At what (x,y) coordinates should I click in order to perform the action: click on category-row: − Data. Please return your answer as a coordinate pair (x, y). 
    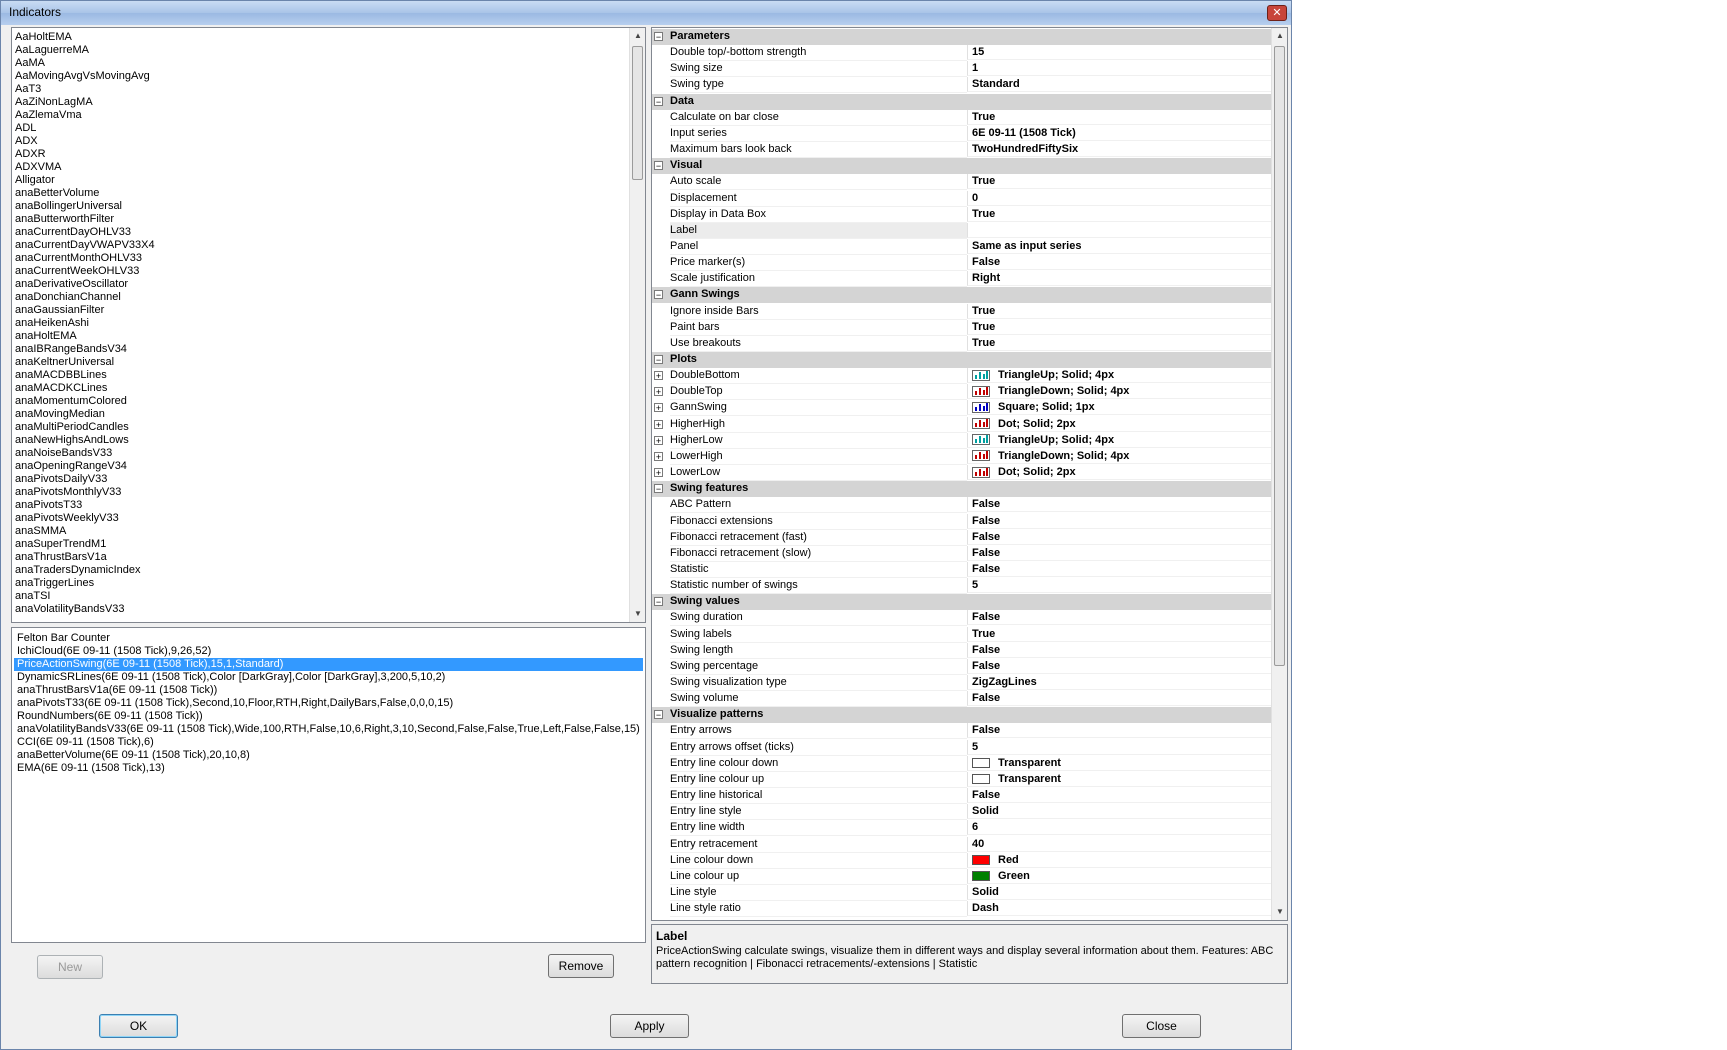
    Looking at the image, I should click on (962, 101).